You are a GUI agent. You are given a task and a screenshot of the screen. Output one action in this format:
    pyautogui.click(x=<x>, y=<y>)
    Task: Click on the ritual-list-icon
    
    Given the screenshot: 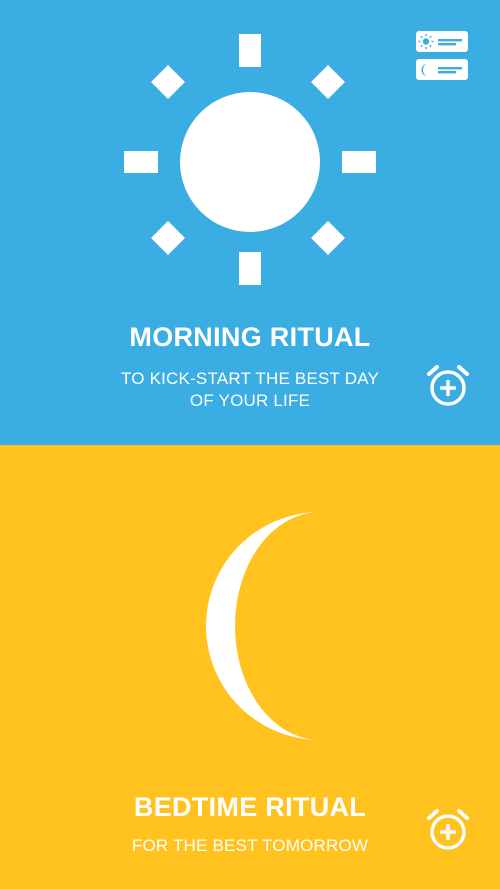 What is the action you would take?
    pyautogui.click(x=443, y=56)
    